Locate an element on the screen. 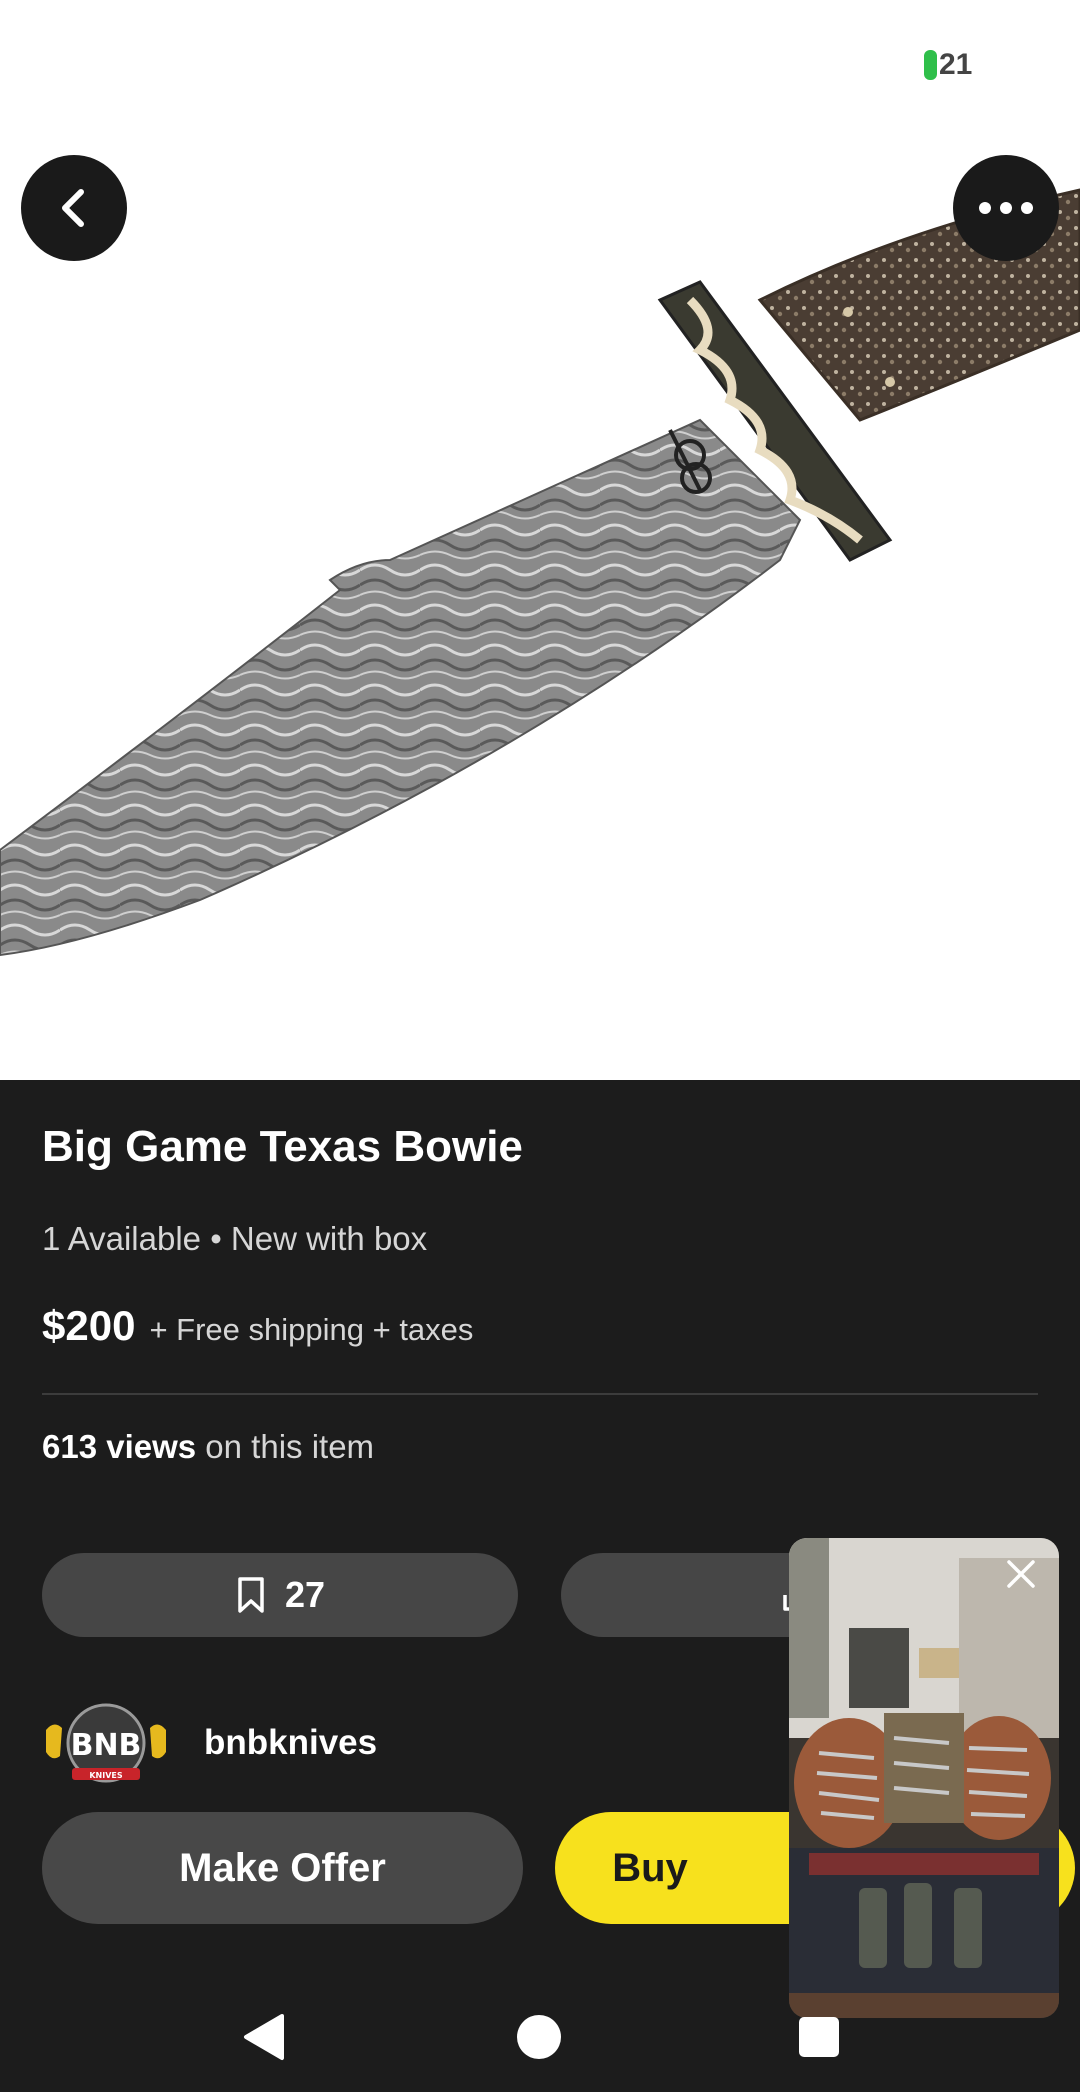 This screenshot has height=2092, width=1080. pip-video-frame is located at coordinates (924, 1778).